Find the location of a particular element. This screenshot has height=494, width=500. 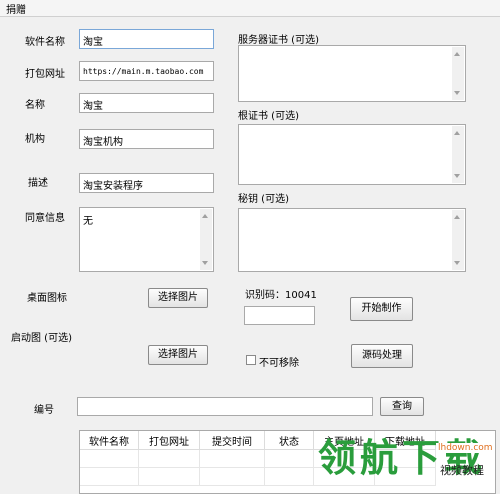

software-name-input: 淘宝 is located at coordinates (146, 39).